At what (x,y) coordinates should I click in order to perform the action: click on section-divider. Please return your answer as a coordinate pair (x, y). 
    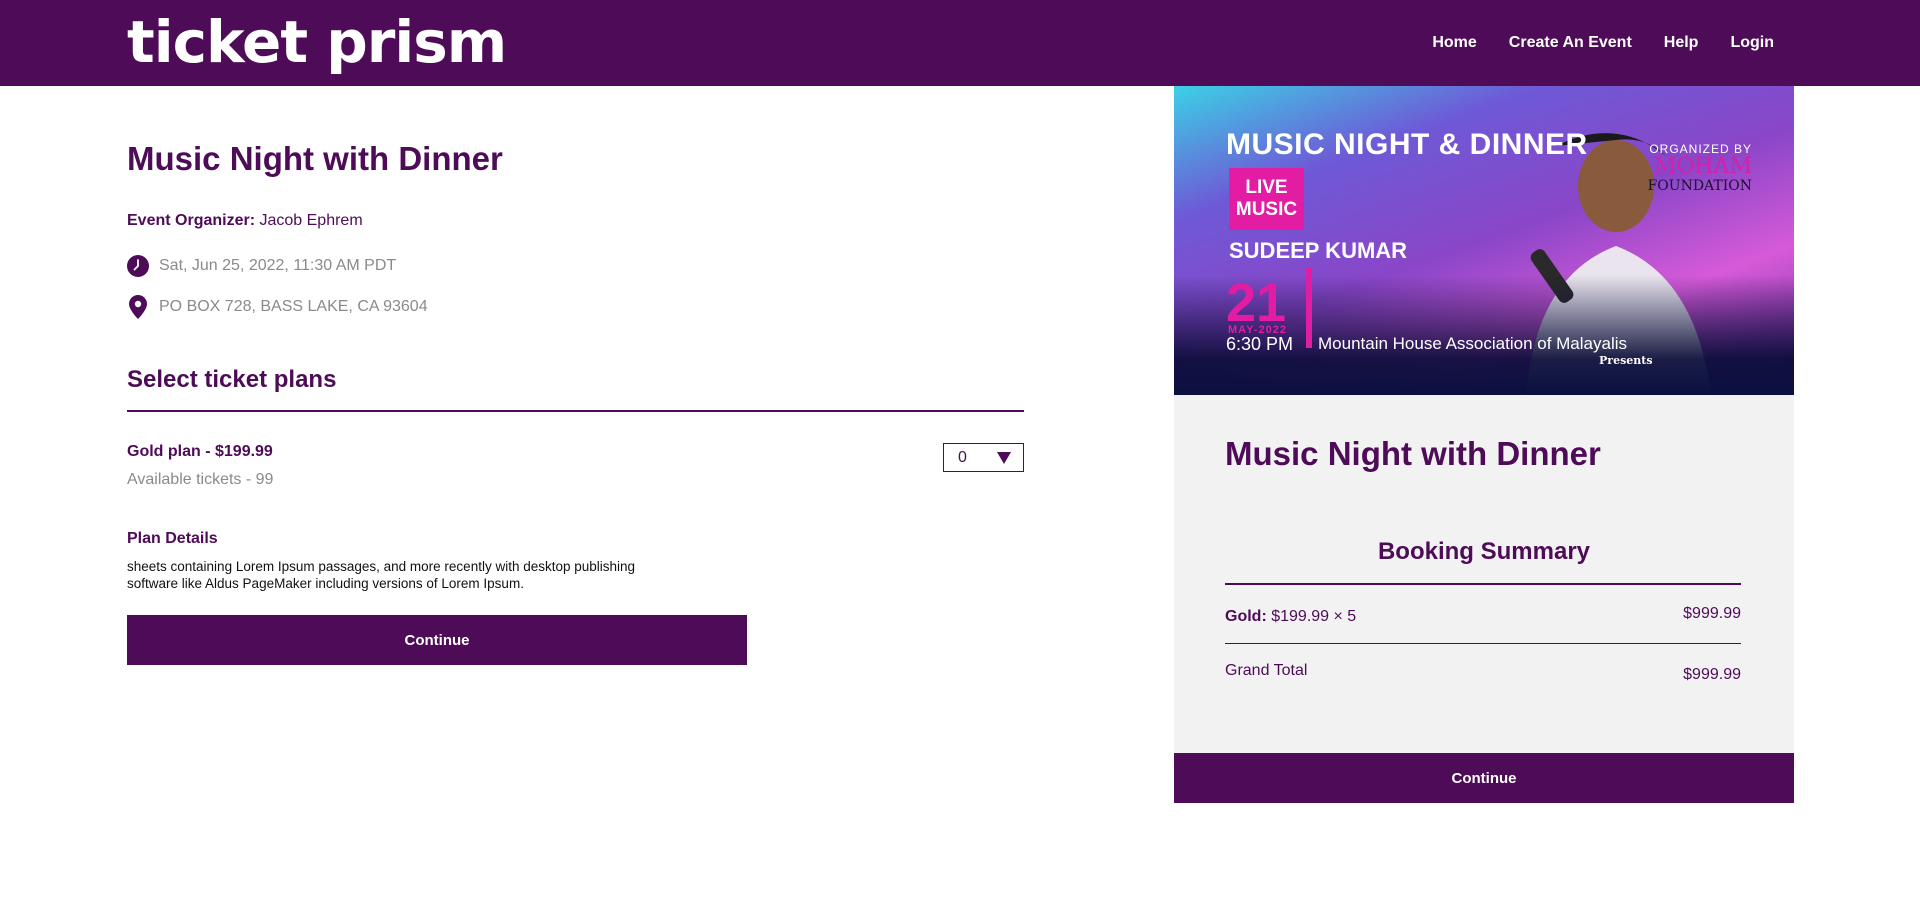
    Looking at the image, I should click on (575, 411).